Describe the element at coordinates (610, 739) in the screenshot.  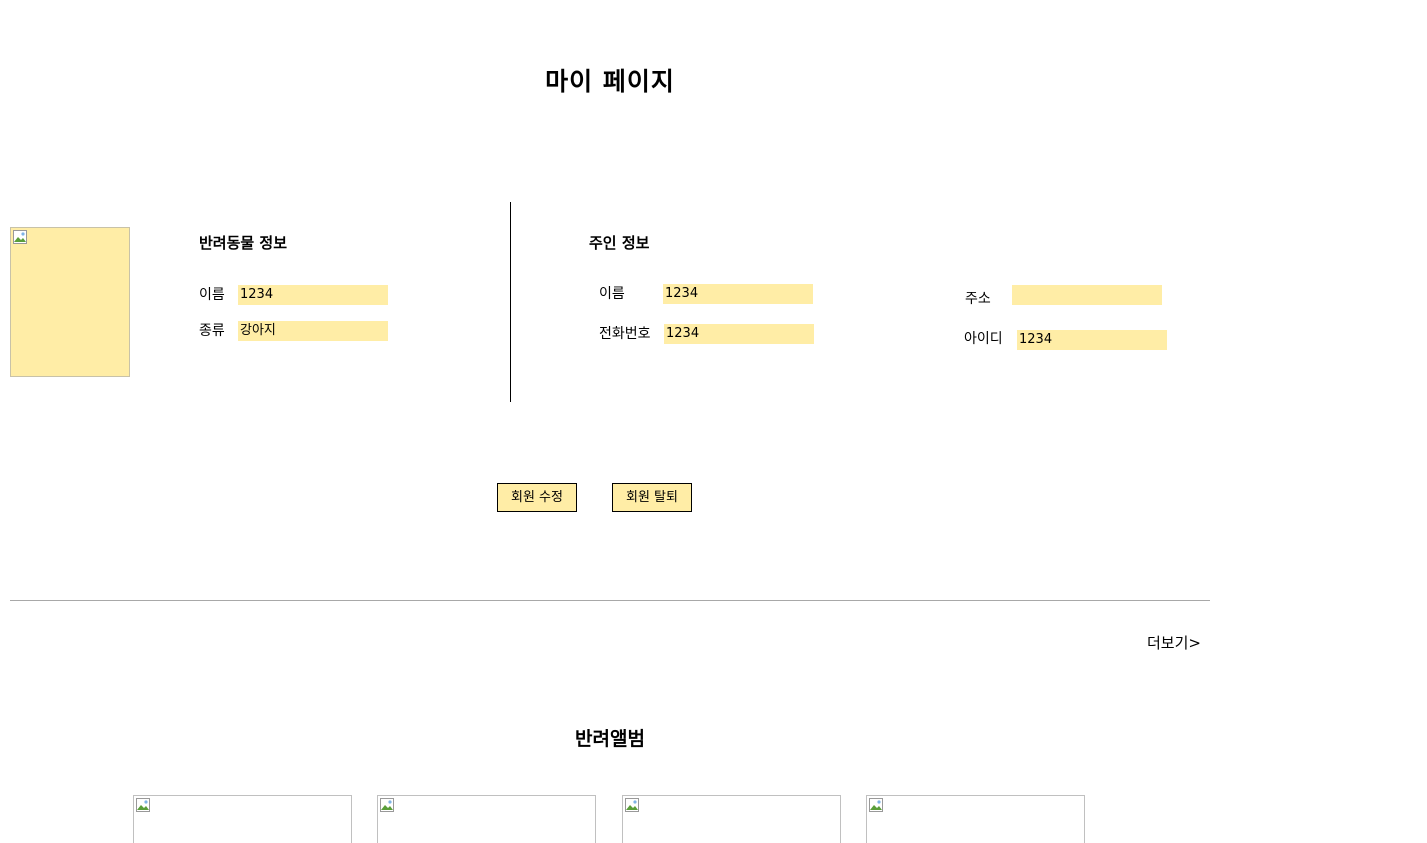
I see `album-title: 반려앨범` at that location.